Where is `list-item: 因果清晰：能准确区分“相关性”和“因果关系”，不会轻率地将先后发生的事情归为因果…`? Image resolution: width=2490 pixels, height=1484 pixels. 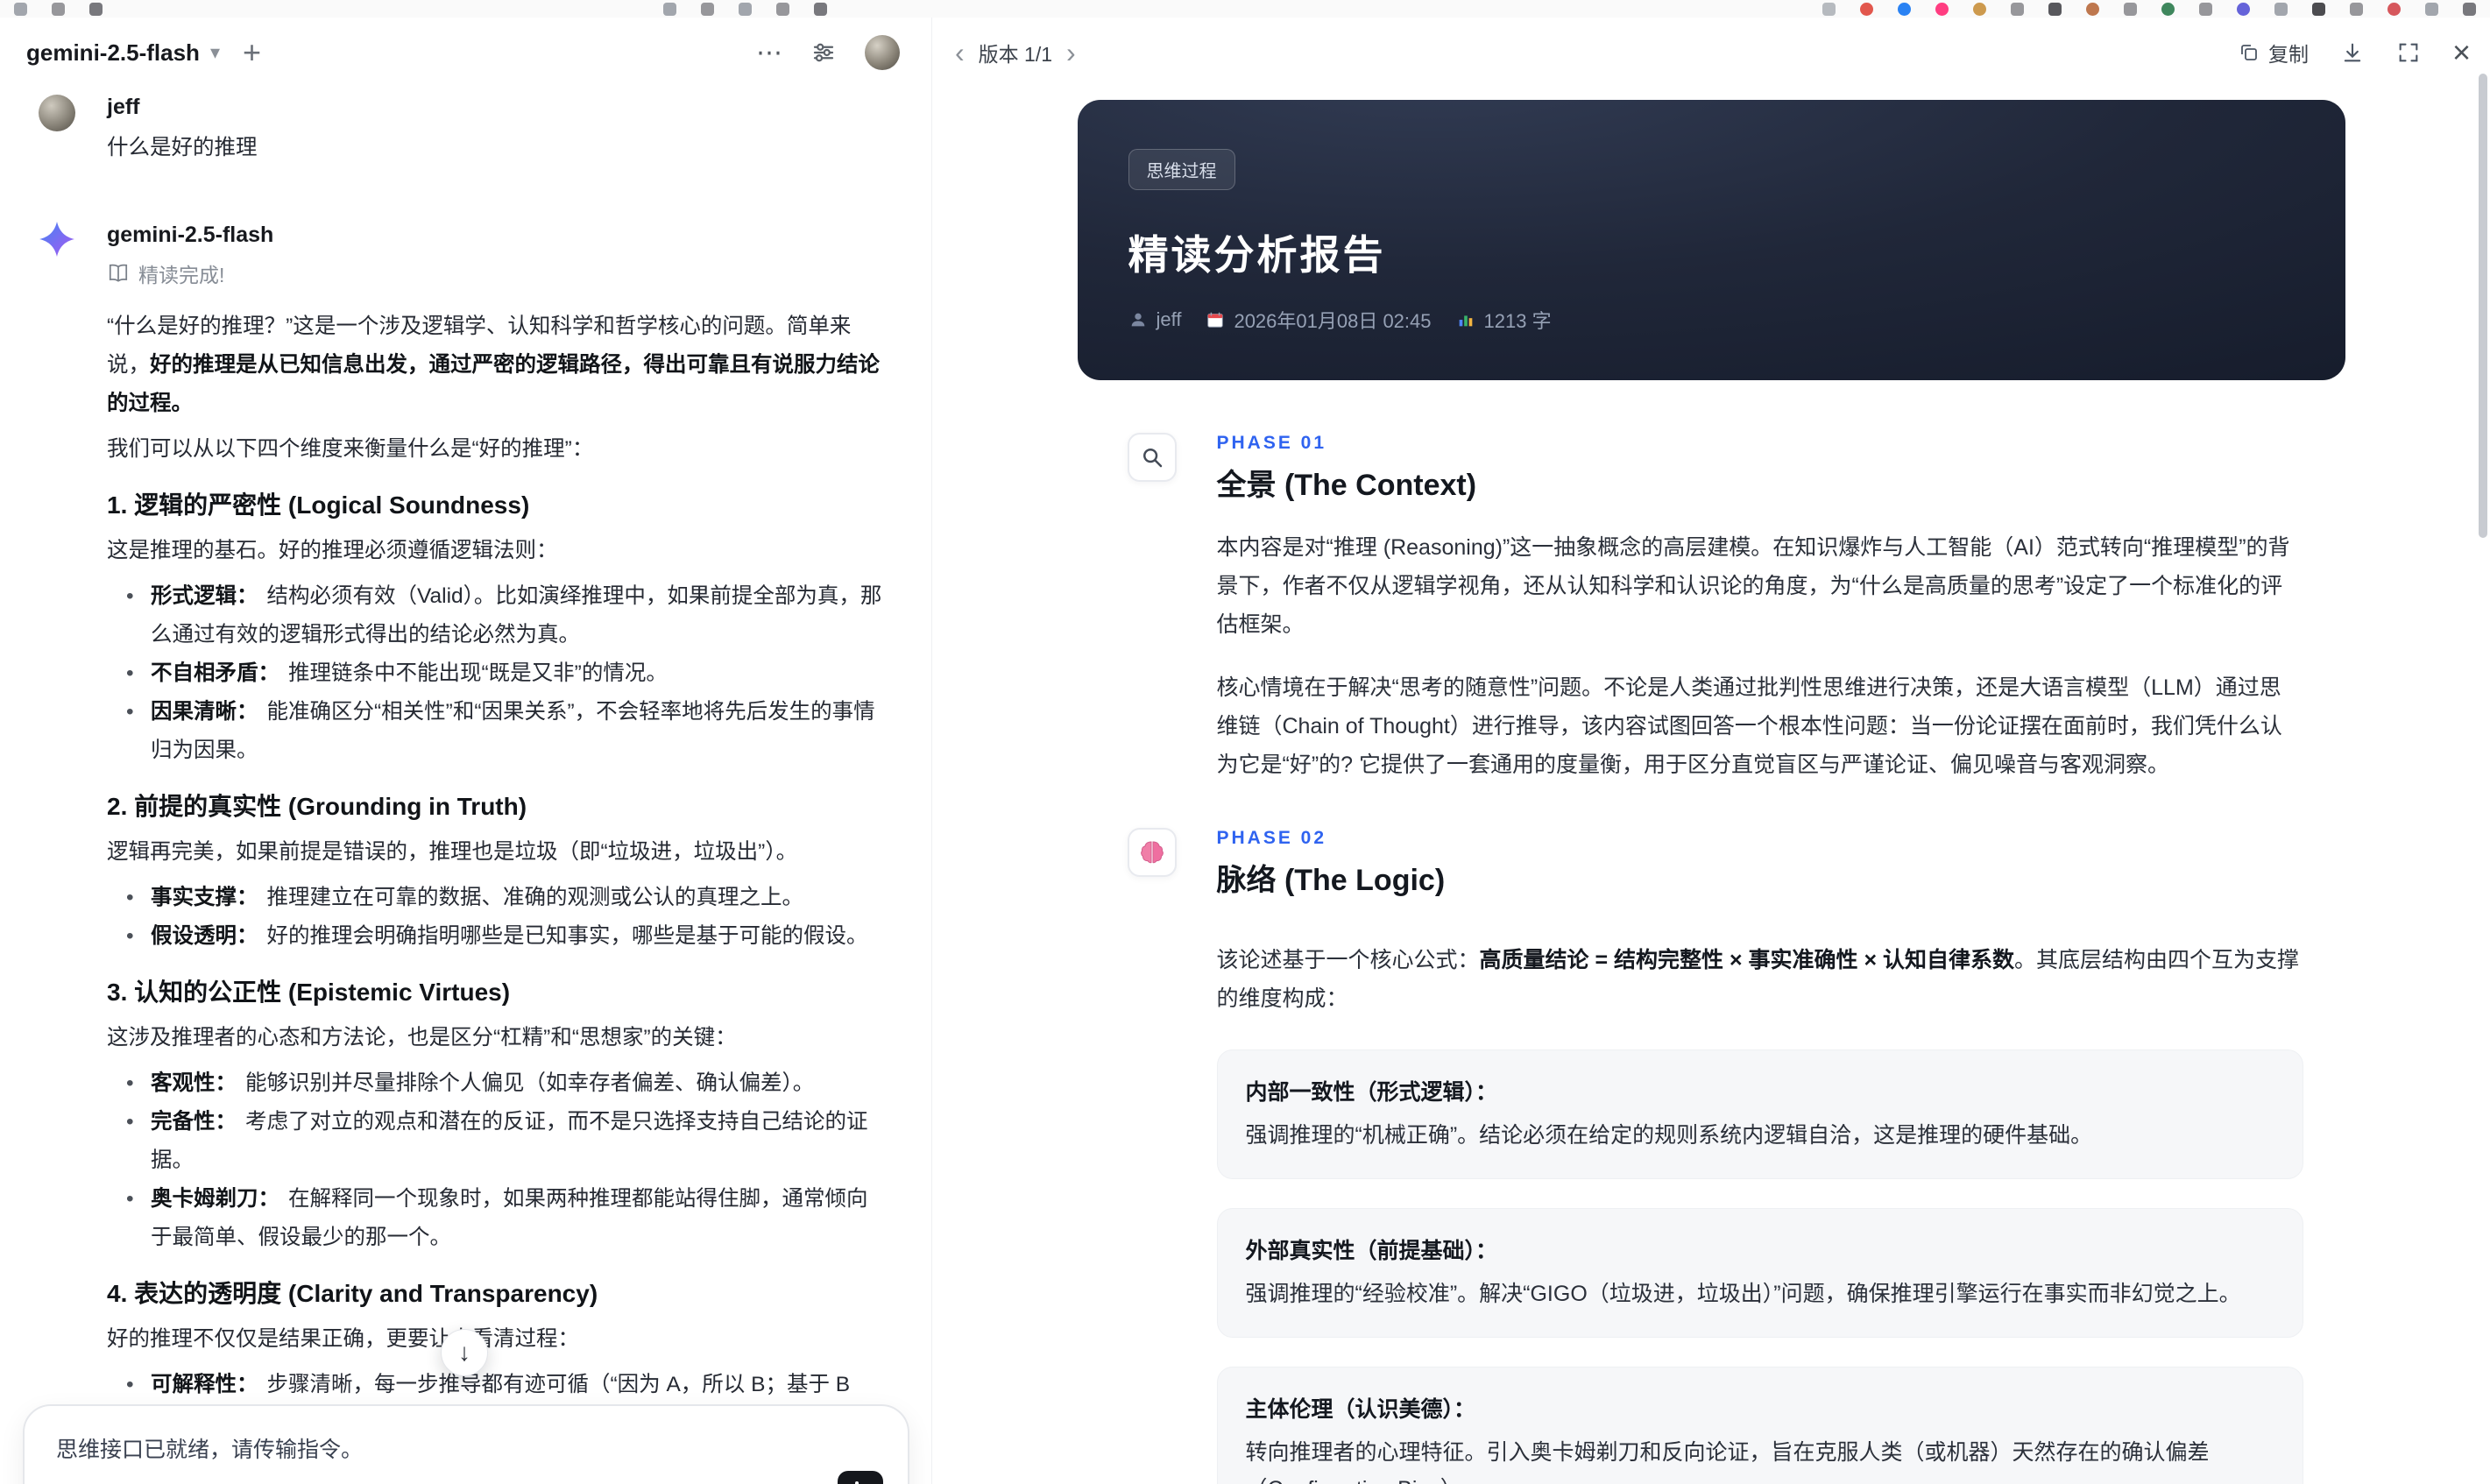
list-item: 因果清晰：能准确区分“相关性”和“因果关系”，不会轻率地将先后发生的事情归为因果… is located at coordinates (495, 731).